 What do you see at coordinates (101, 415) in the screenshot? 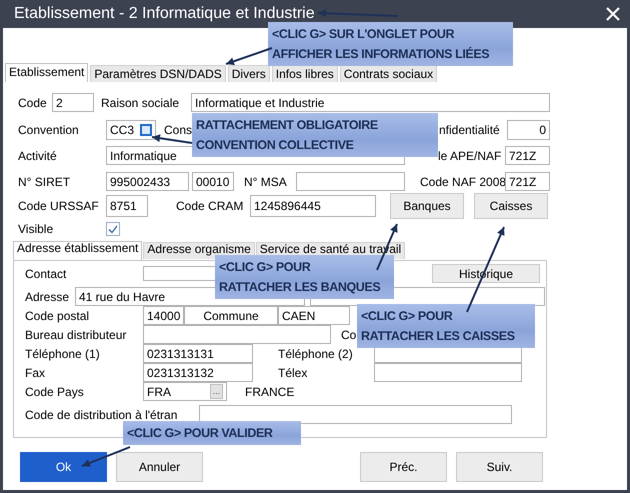
I see `field-label: Code de distribution à l'étran` at bounding box center [101, 415].